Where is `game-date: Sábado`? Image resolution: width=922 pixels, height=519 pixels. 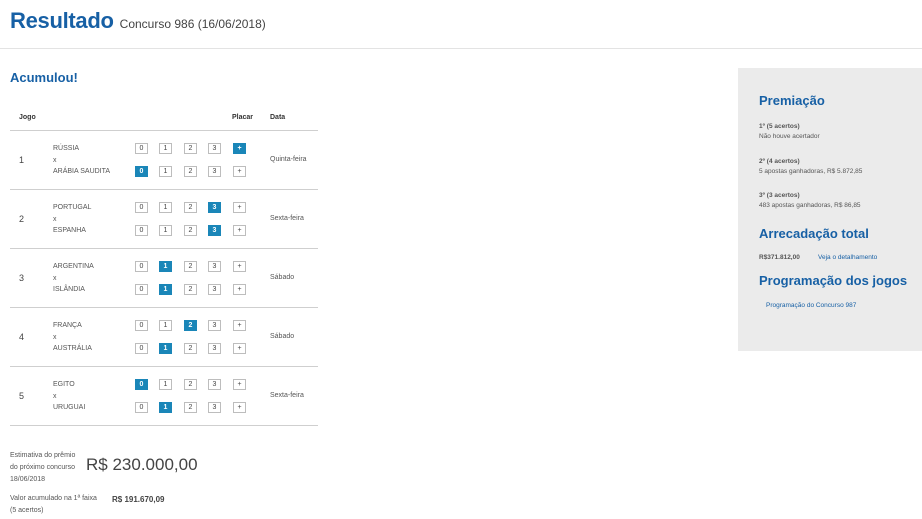
game-date: Sábado is located at coordinates (282, 277).